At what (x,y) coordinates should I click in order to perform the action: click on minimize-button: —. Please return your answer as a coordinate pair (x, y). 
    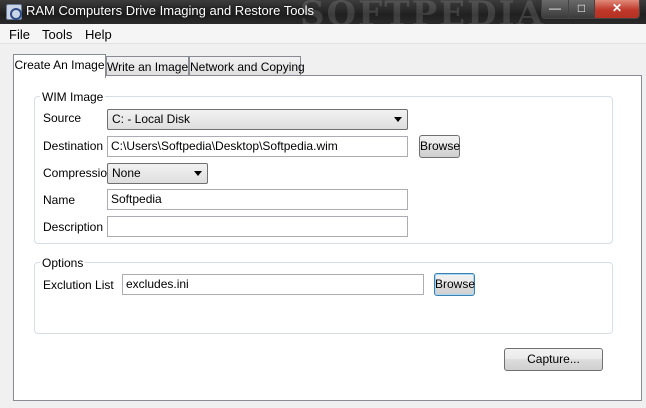
    Looking at the image, I should click on (555, 9).